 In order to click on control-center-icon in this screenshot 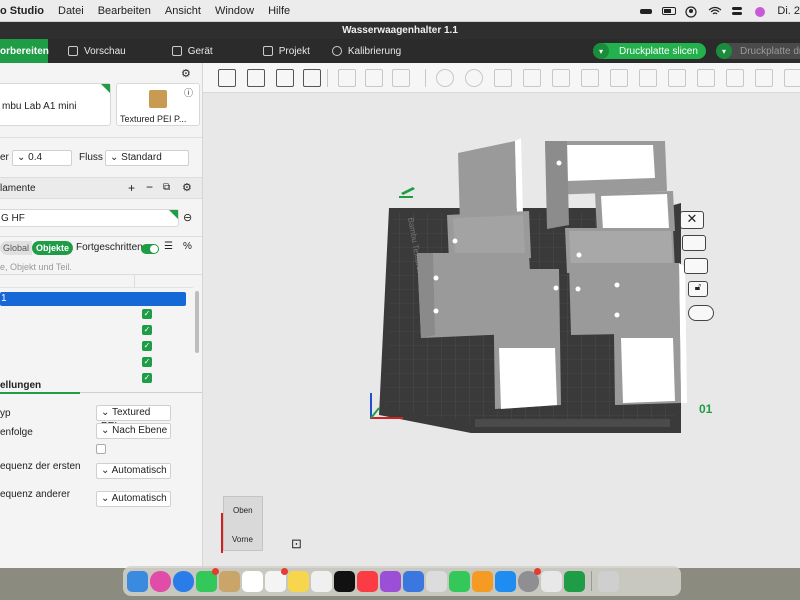, I will do `click(738, 11)`.